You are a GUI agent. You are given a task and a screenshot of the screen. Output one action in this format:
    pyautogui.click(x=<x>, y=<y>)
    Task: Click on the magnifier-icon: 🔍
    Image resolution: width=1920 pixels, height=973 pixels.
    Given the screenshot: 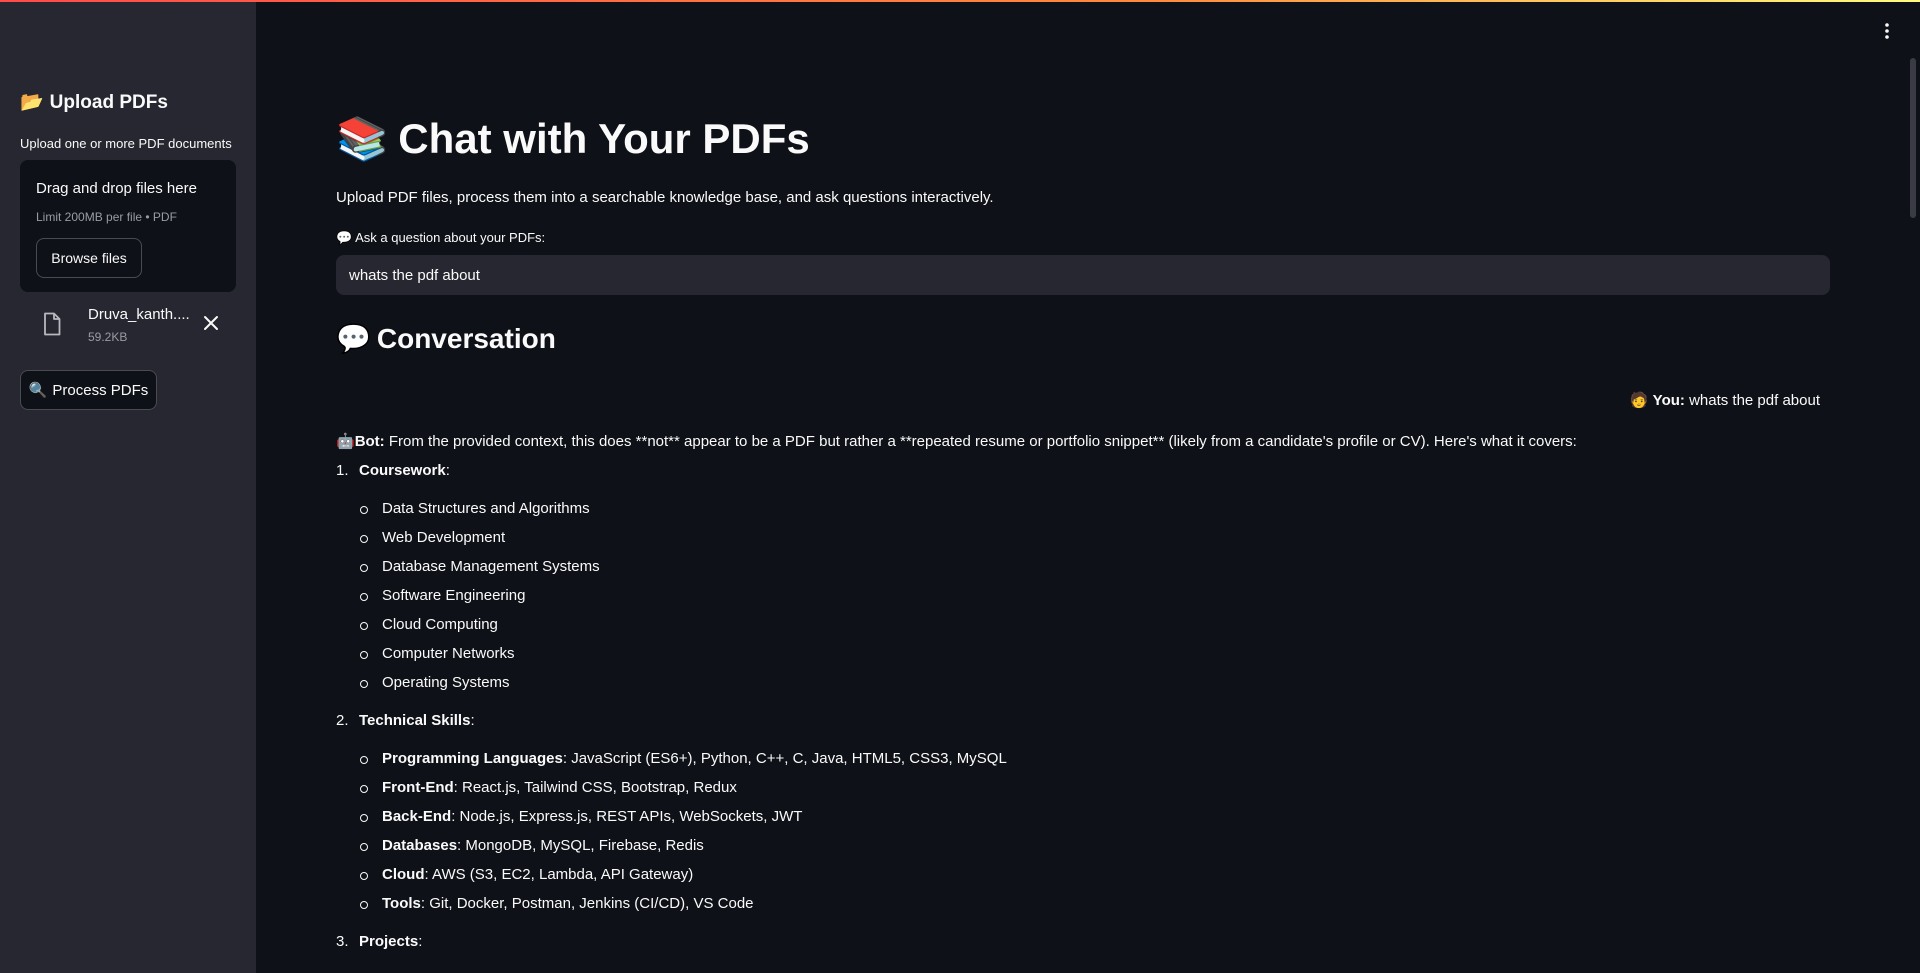 What is the action you would take?
    pyautogui.click(x=38, y=390)
    